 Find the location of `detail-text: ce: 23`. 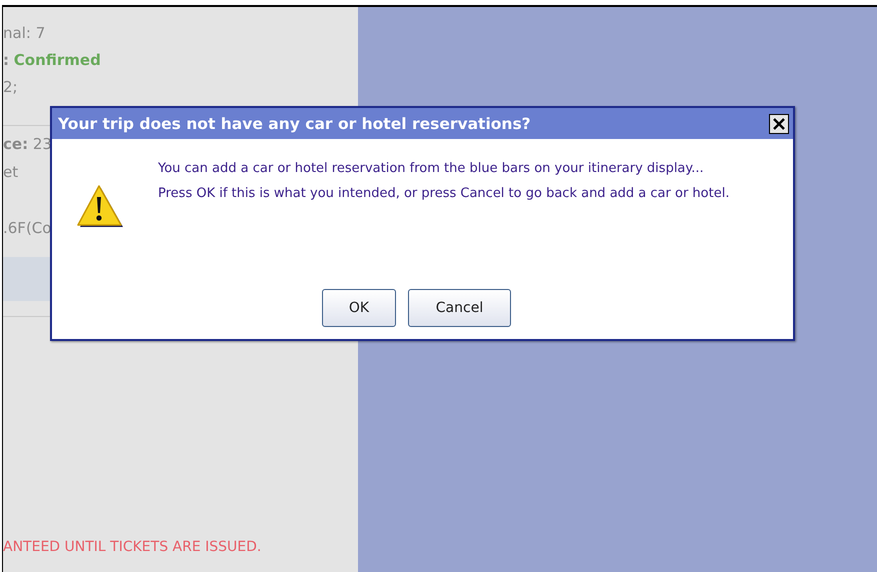

detail-text: ce: 23 is located at coordinates (27, 144).